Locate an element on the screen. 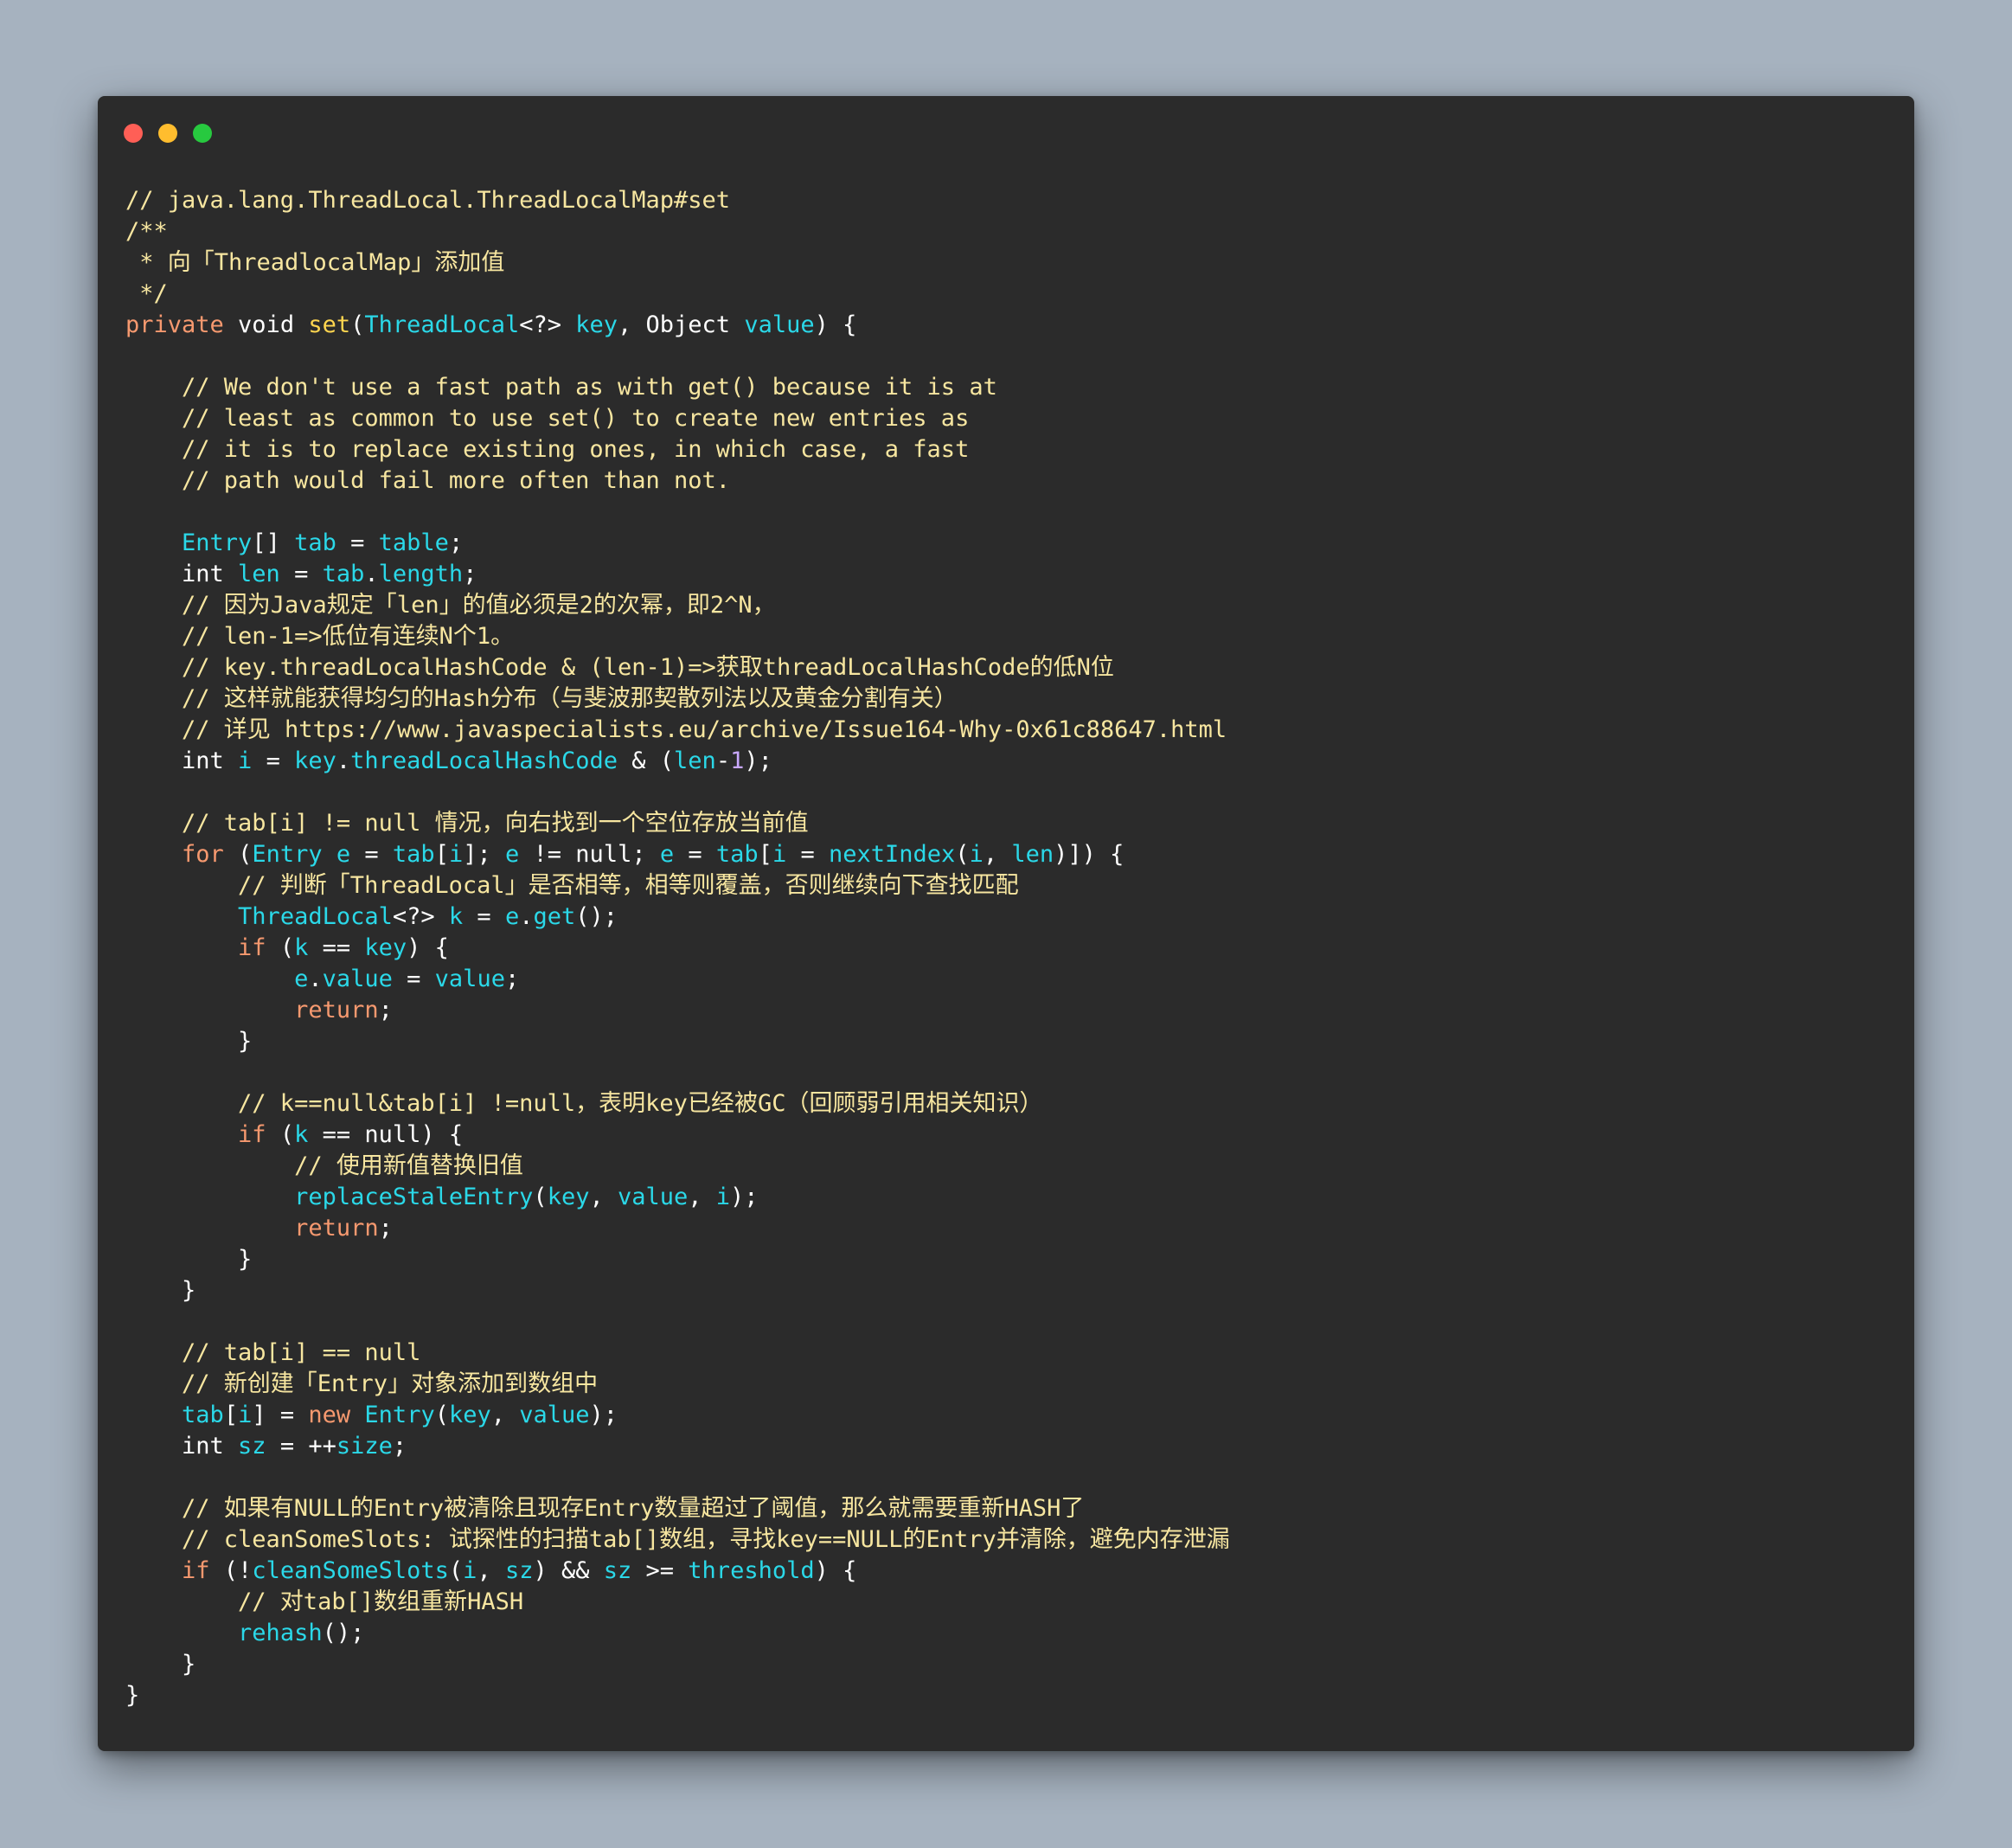 This screenshot has width=2012, height=1848. code-token: get is located at coordinates (554, 917).